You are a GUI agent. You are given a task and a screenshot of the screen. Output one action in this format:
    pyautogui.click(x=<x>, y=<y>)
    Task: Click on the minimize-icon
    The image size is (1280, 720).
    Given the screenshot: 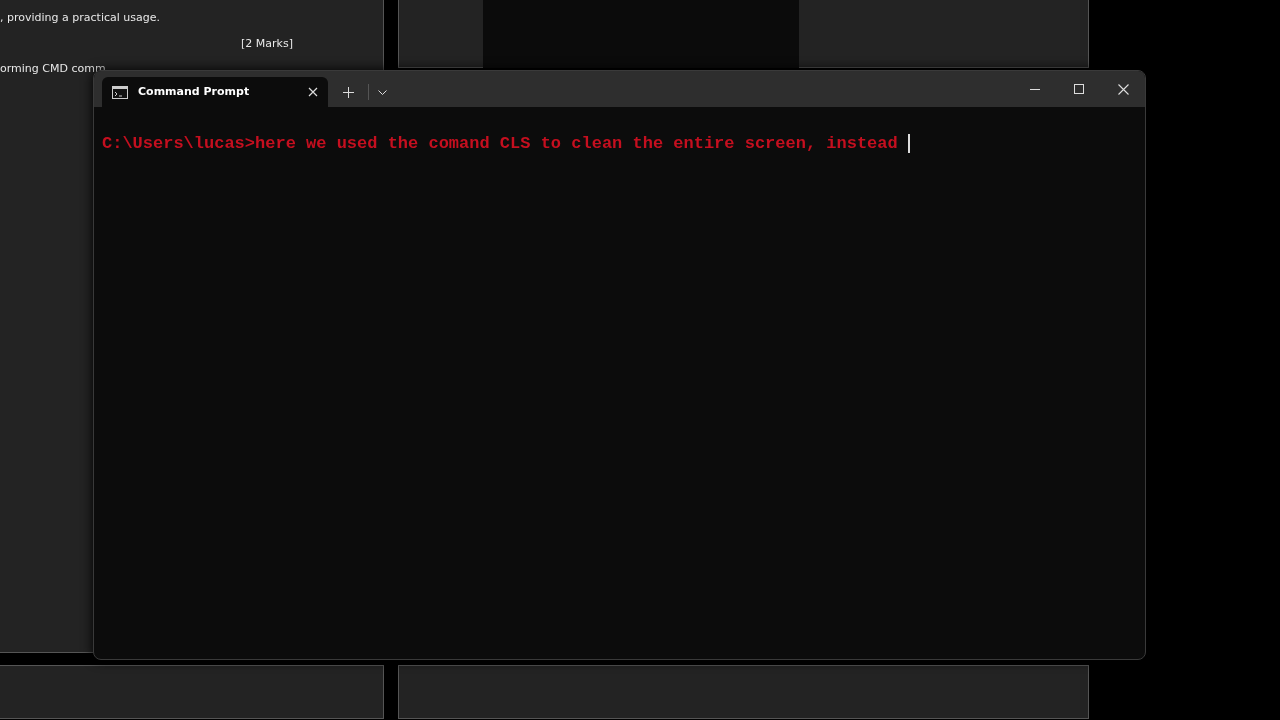 What is the action you would take?
    pyautogui.click(x=1035, y=89)
    